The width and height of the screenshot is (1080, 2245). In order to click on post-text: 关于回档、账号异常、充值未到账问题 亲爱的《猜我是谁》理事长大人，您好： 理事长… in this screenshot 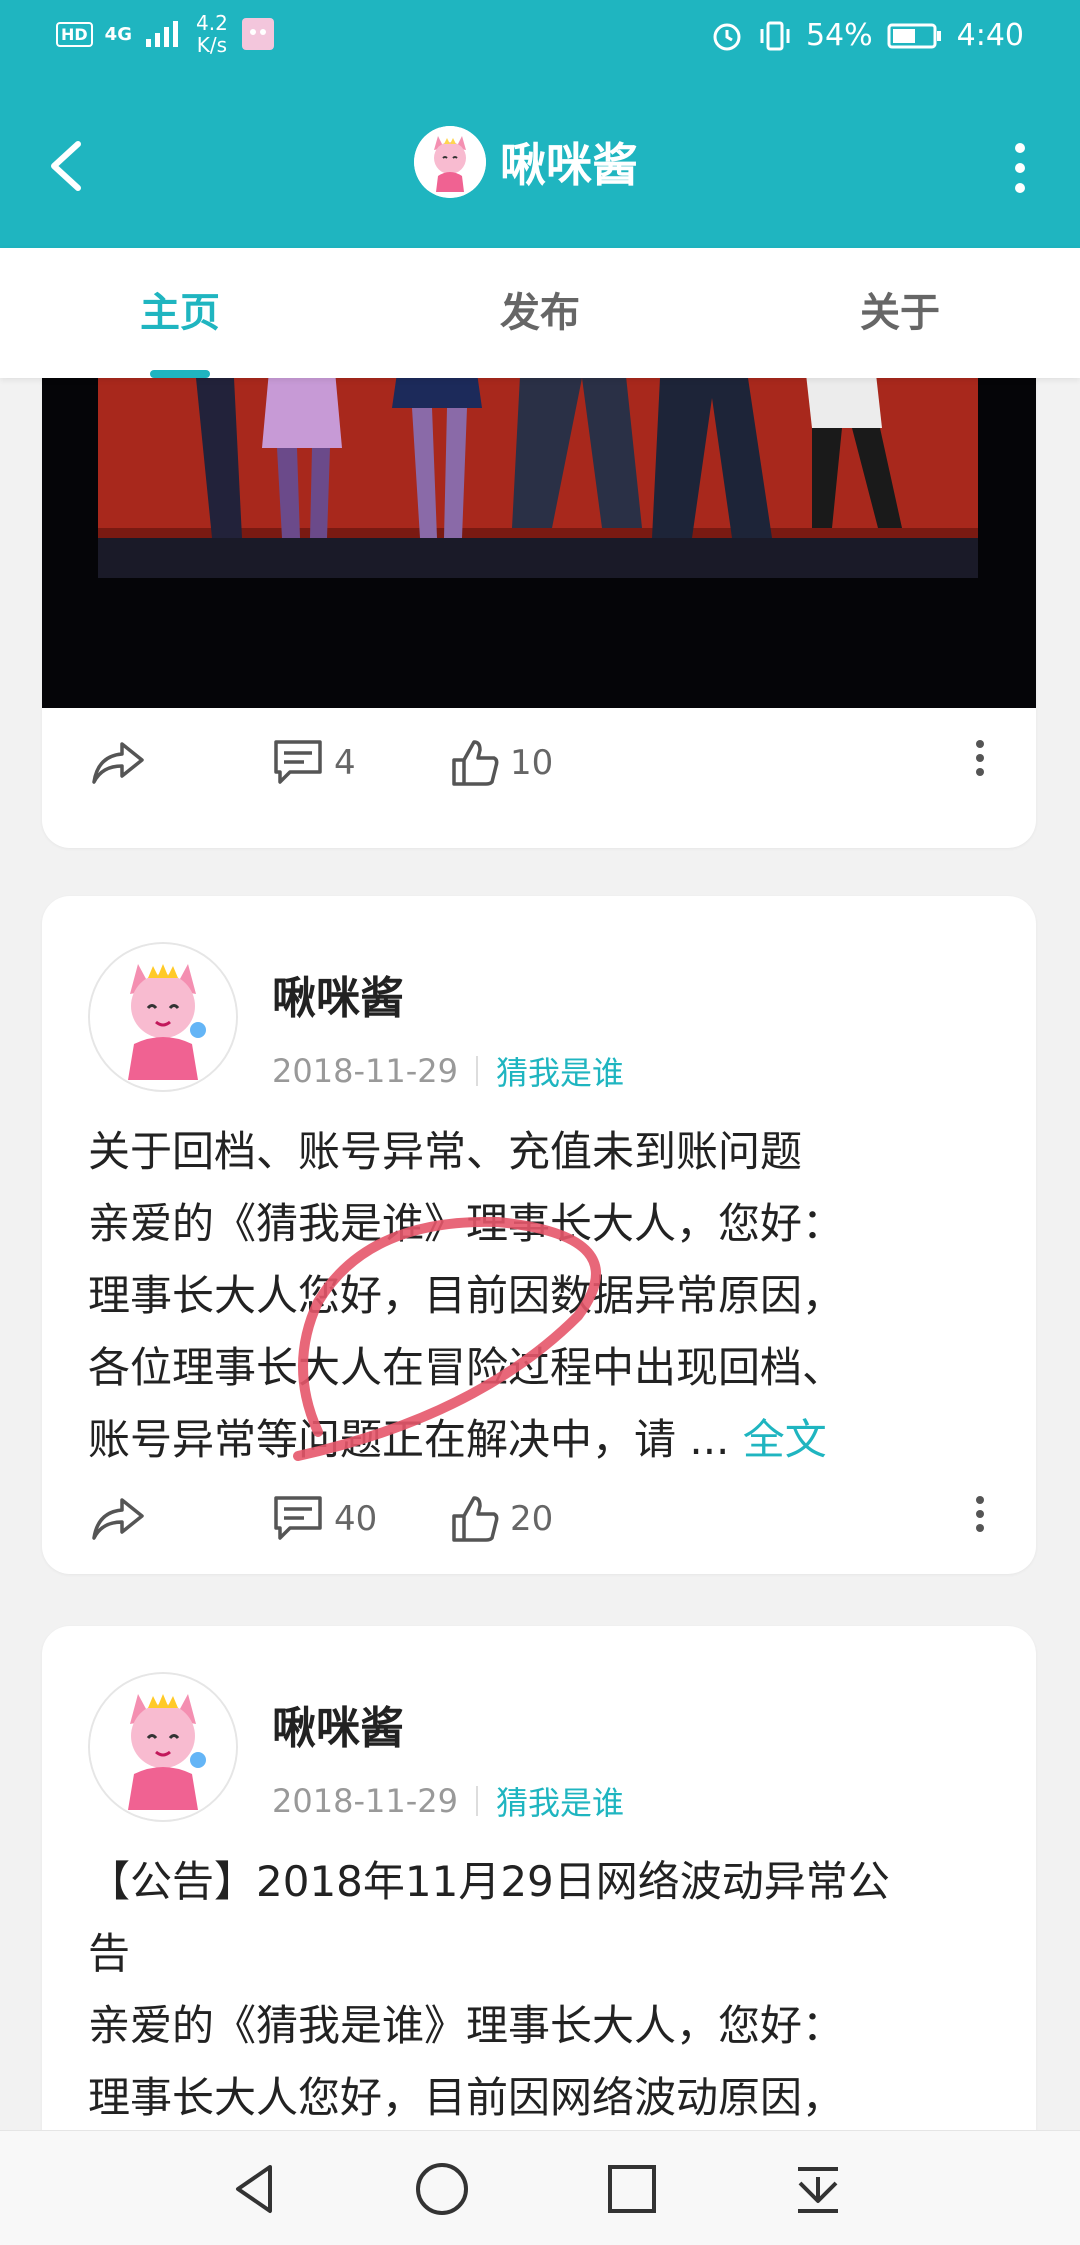, I will do `click(543, 1296)`.